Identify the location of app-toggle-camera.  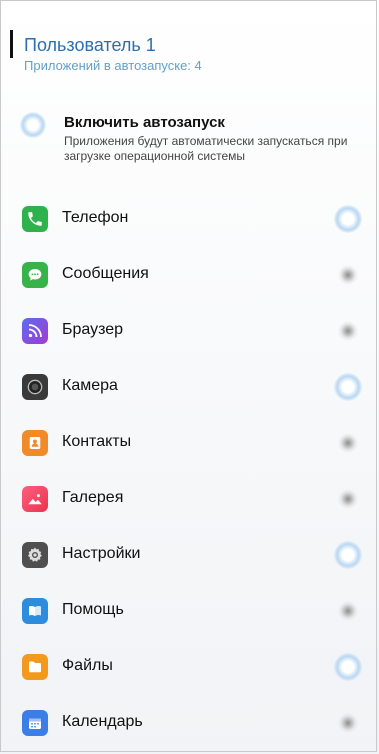
(348, 387).